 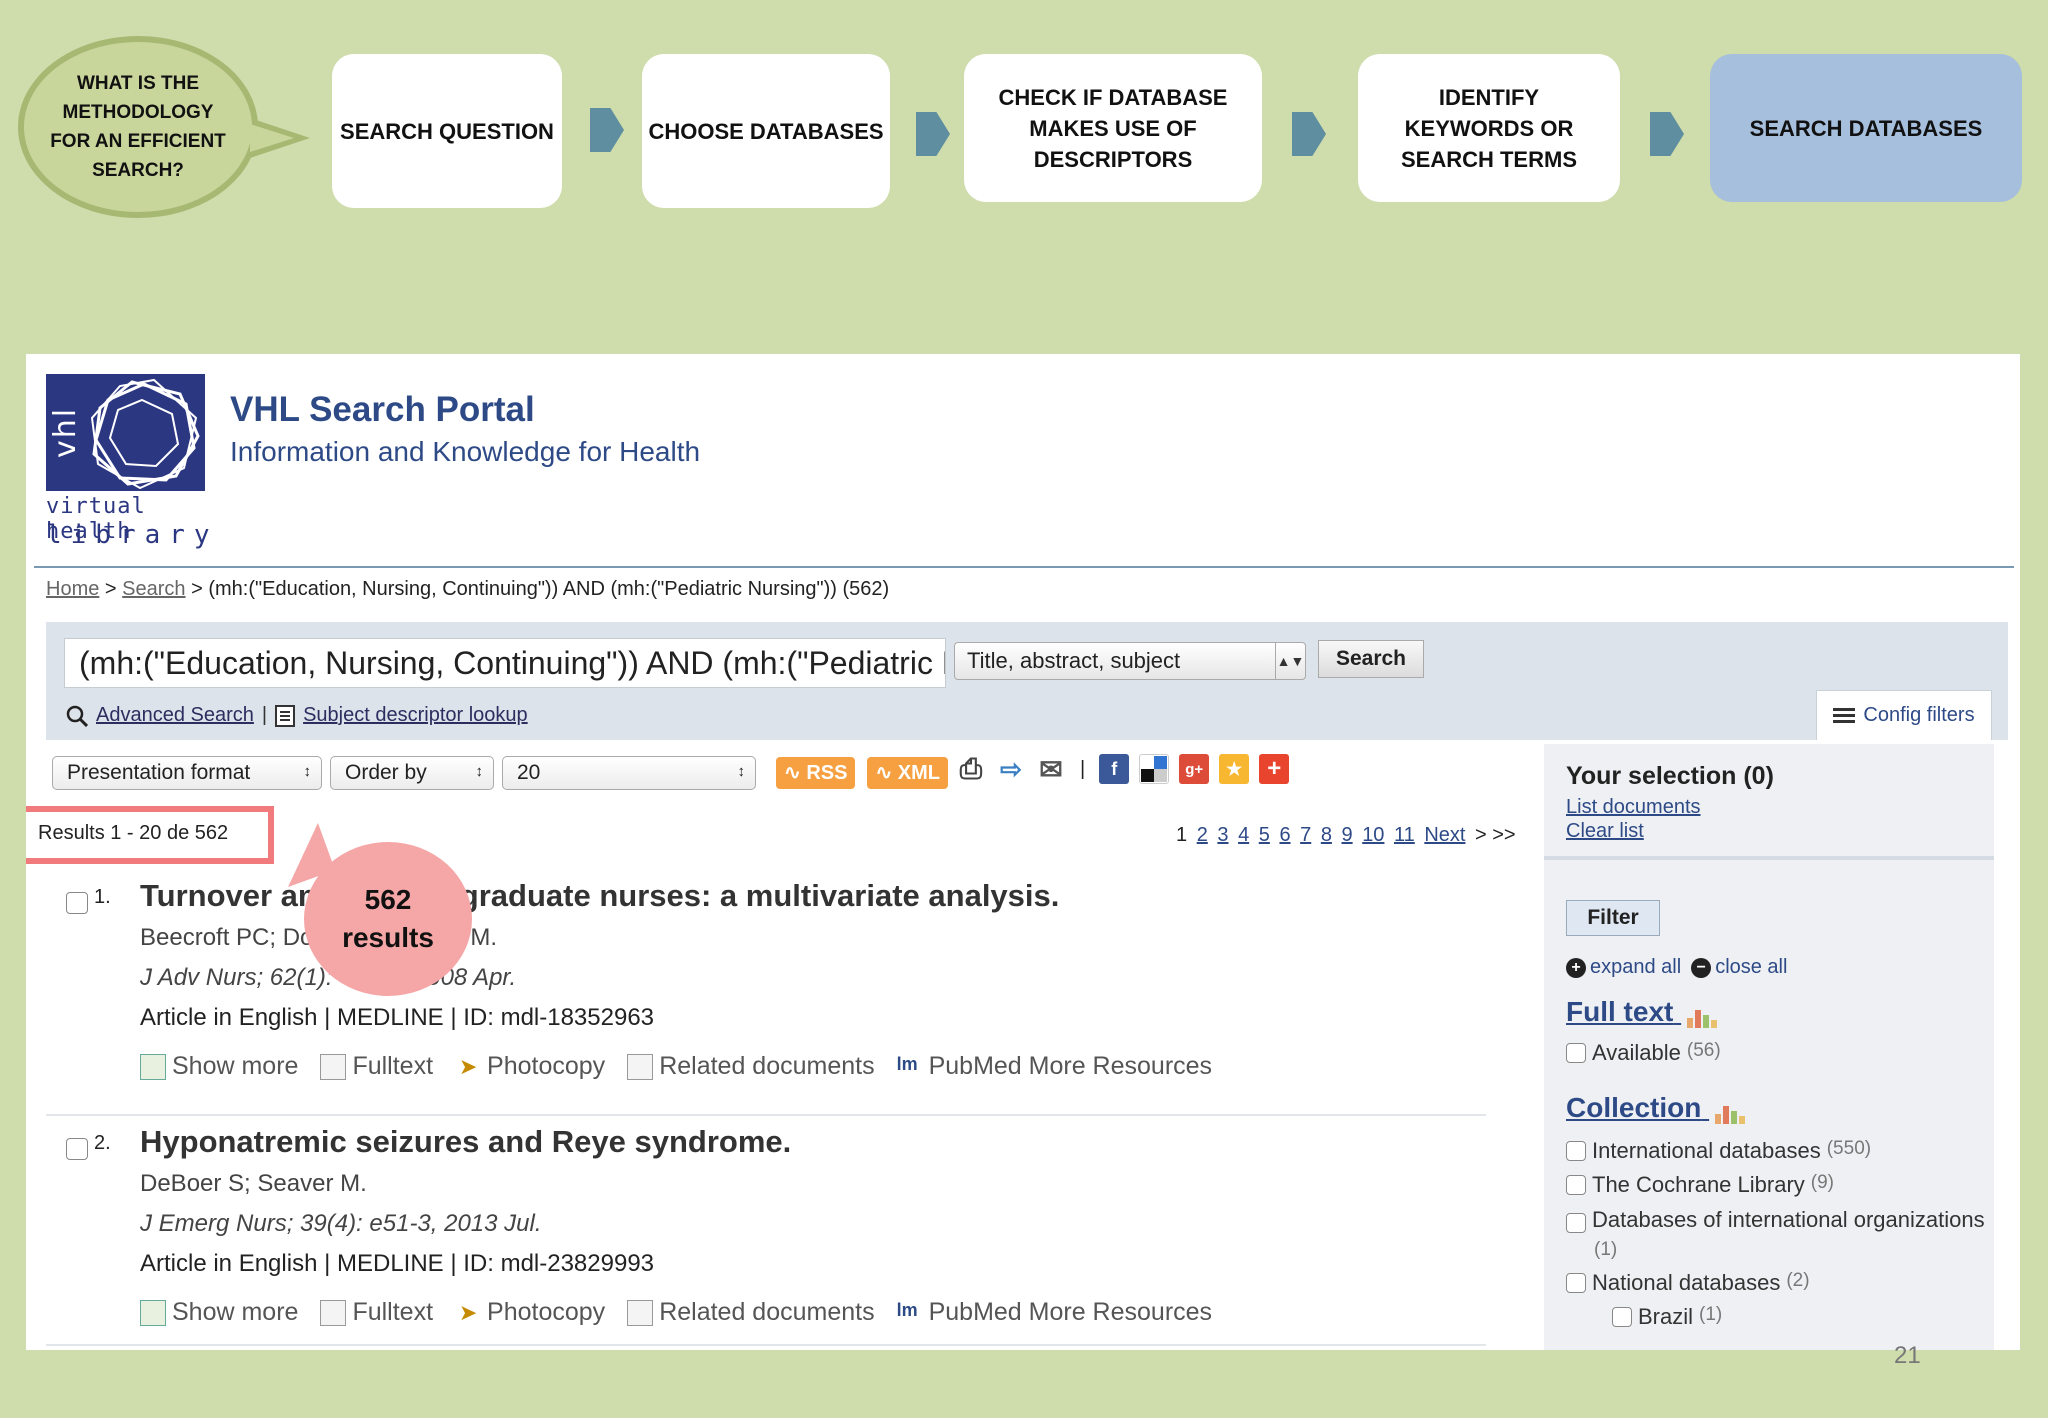 I want to click on page-link: 8, so click(x=1326, y=835).